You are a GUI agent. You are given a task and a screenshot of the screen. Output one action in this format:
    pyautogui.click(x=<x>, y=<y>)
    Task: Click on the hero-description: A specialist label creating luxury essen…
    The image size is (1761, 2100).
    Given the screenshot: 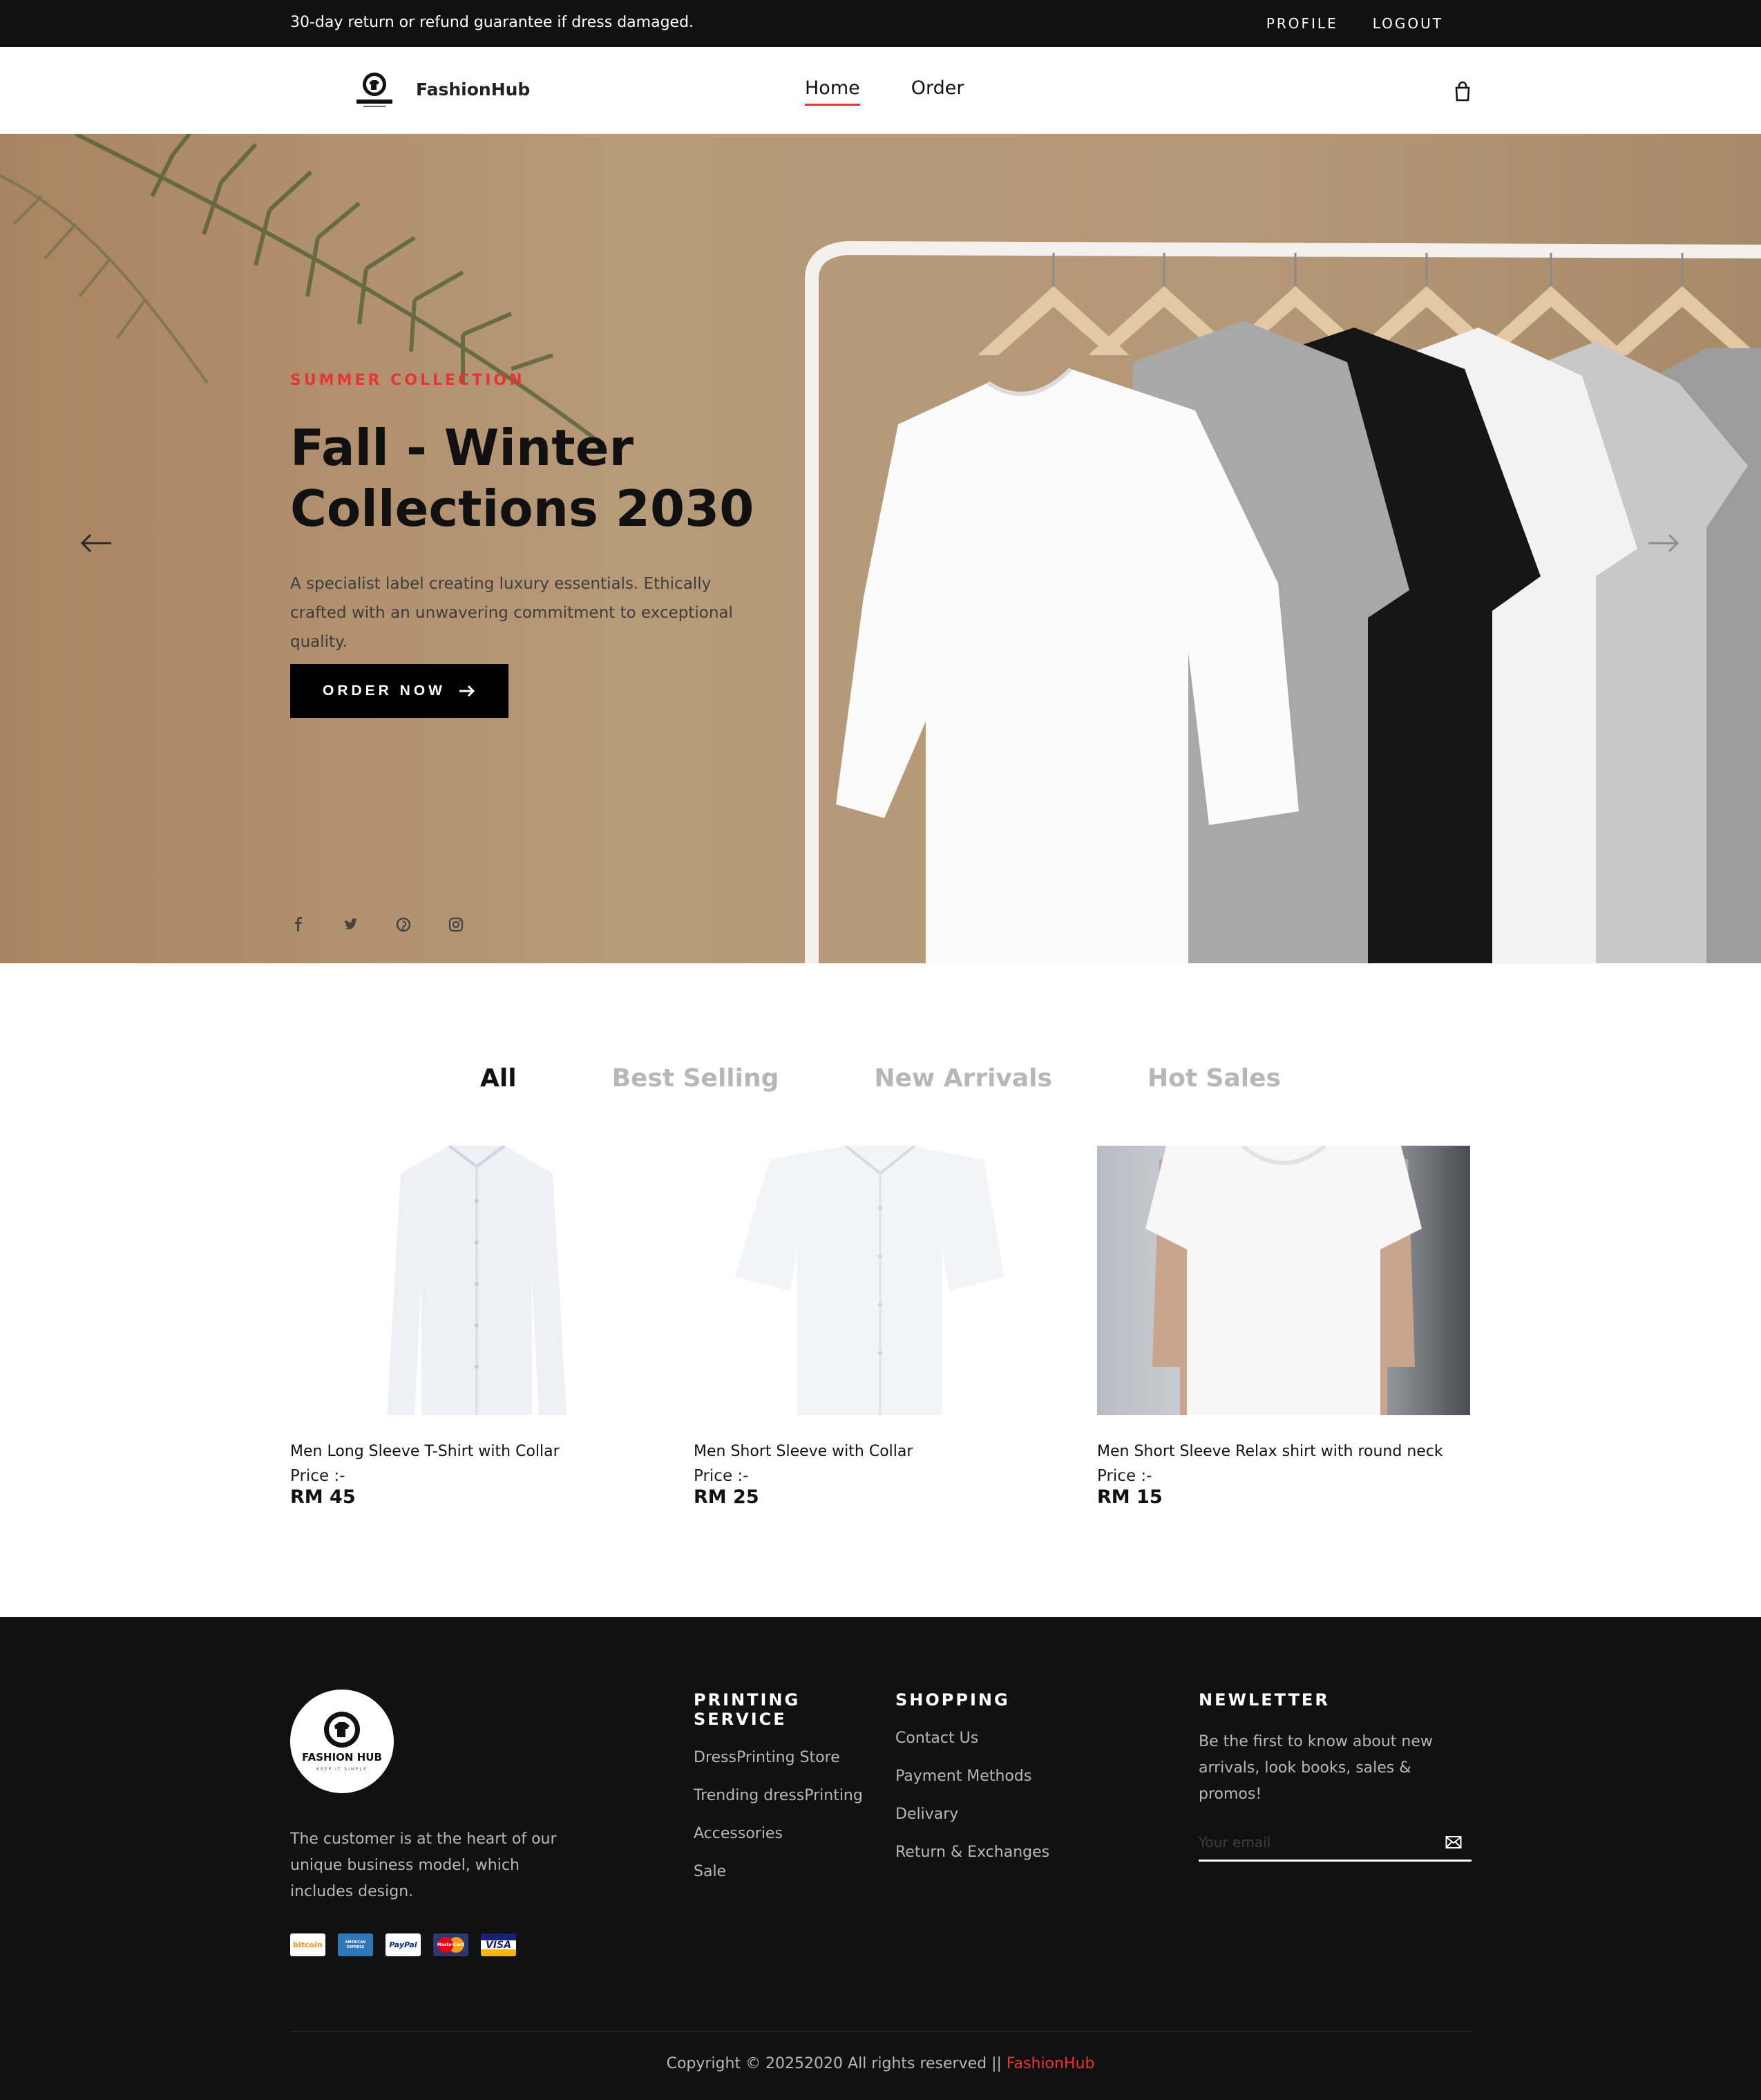 What is the action you would take?
    pyautogui.click(x=511, y=613)
    